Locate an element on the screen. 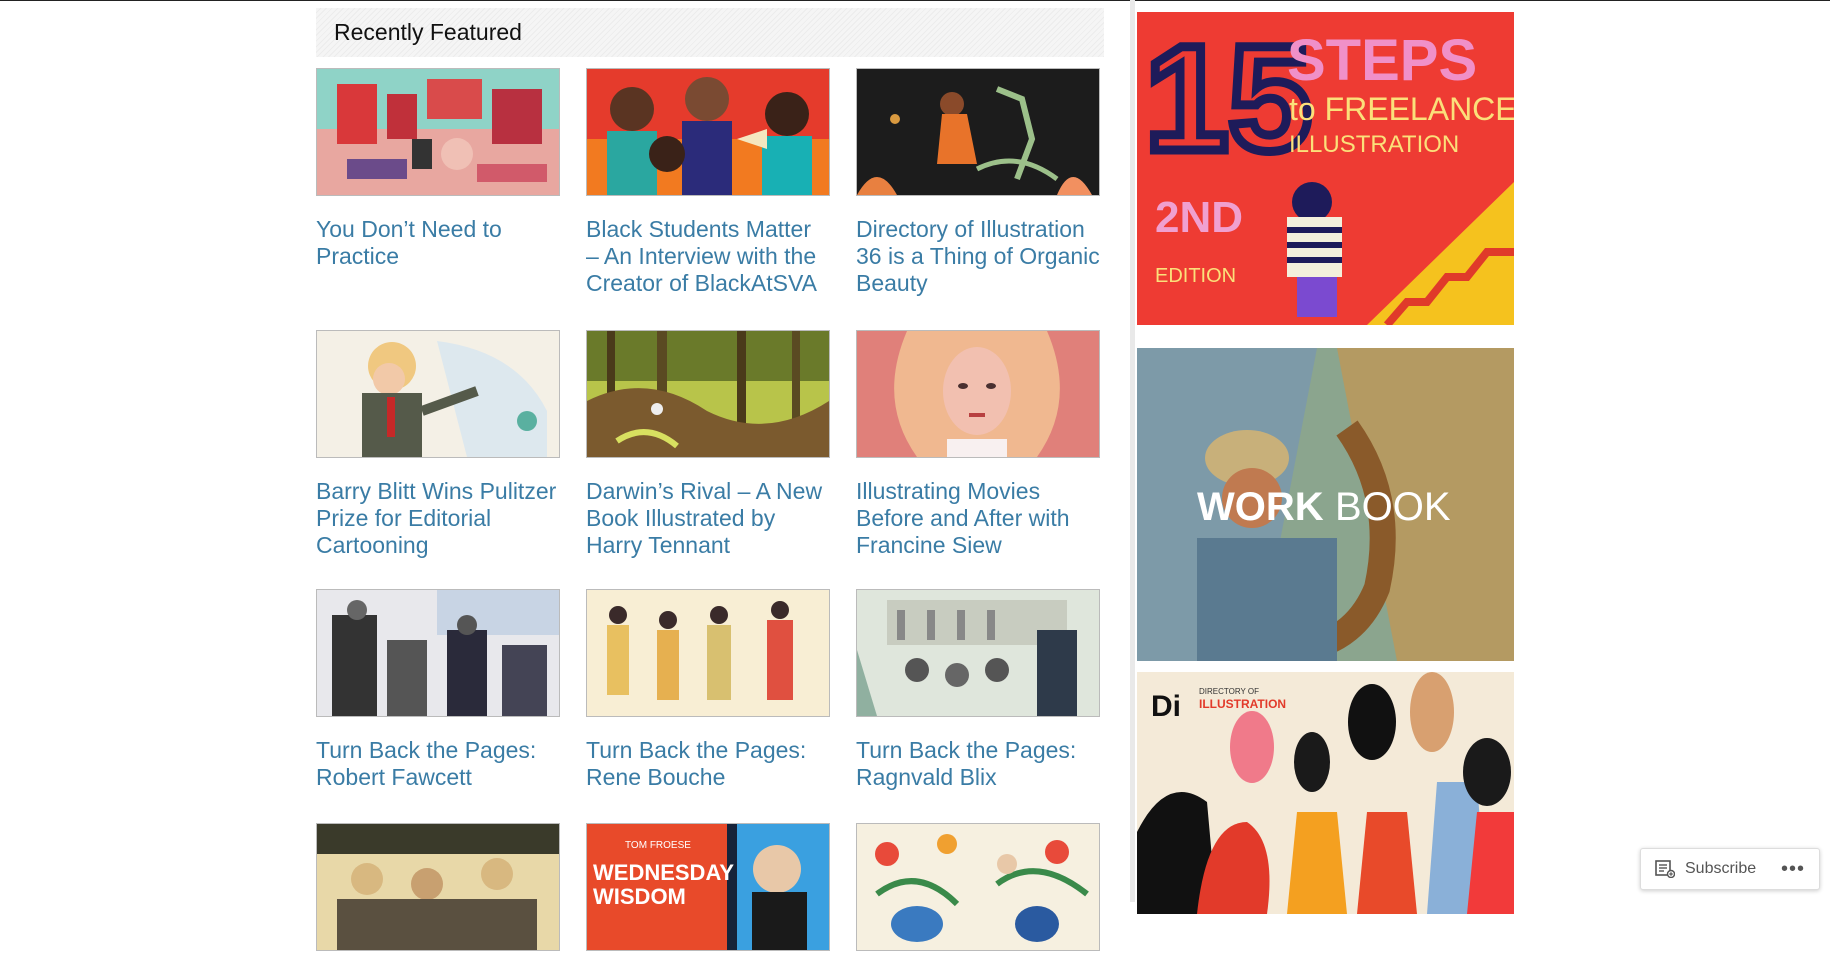 Image resolution: width=1830 pixels, height=971 pixels. thumb-caption: TOM FROESE is located at coordinates (658, 845).